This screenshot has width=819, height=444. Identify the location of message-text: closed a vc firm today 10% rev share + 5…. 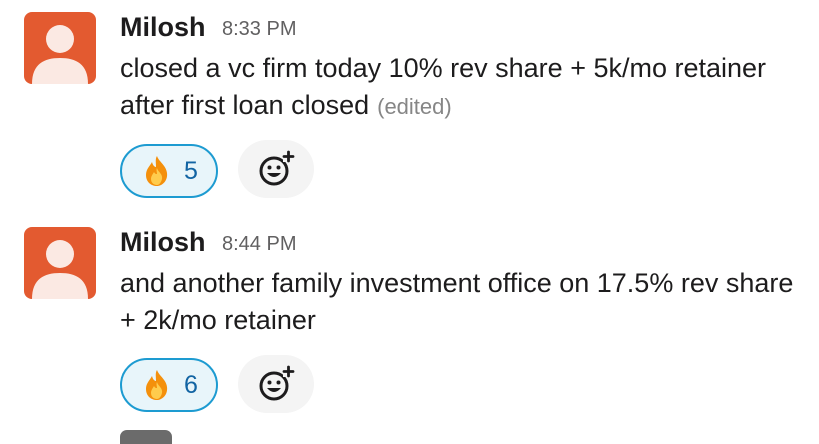
(460, 87).